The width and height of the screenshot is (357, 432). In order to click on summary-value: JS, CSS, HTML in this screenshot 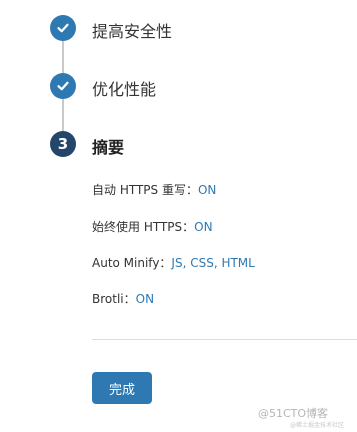, I will do `click(213, 263)`.